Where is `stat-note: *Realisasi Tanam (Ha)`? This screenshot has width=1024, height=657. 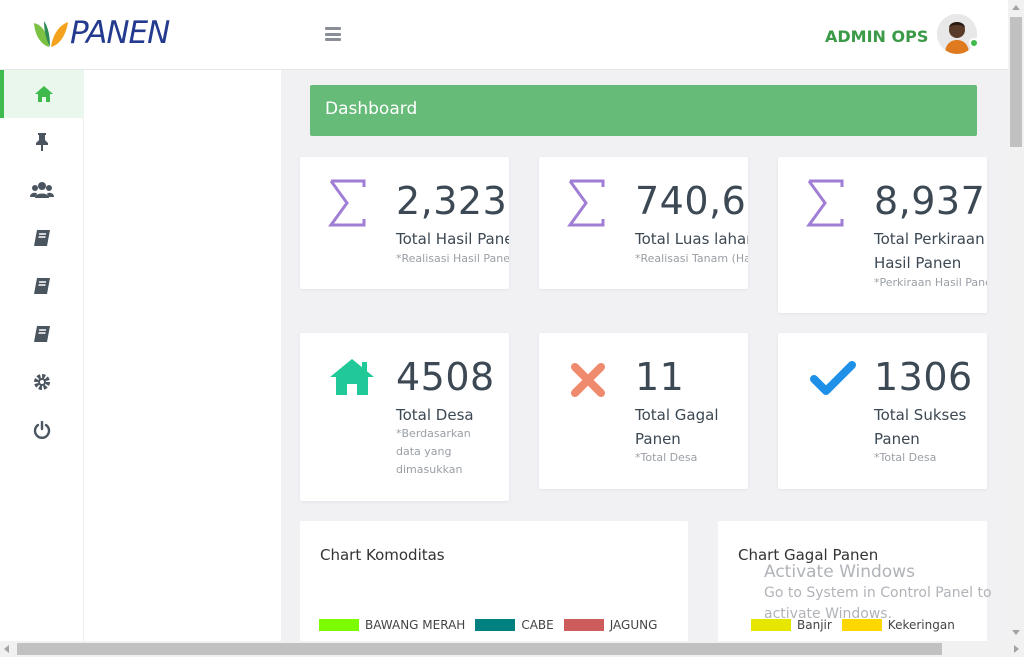 stat-note: *Realisasi Tanam (Ha) is located at coordinates (691, 258).